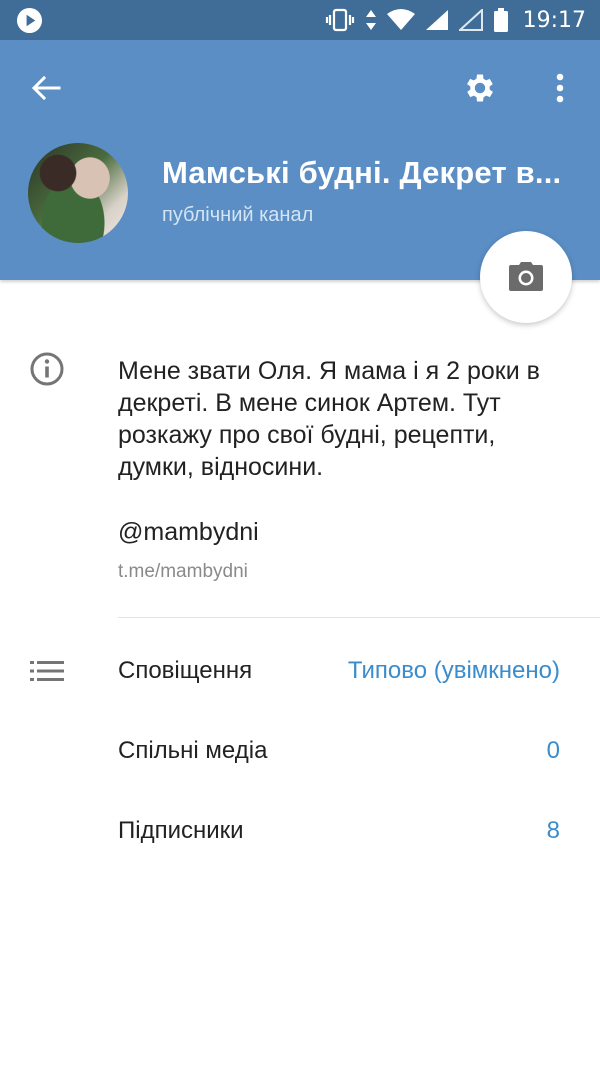 Image resolution: width=600 pixels, height=1066 pixels. Describe the element at coordinates (339, 20) in the screenshot. I see `vibrate-icon` at that location.